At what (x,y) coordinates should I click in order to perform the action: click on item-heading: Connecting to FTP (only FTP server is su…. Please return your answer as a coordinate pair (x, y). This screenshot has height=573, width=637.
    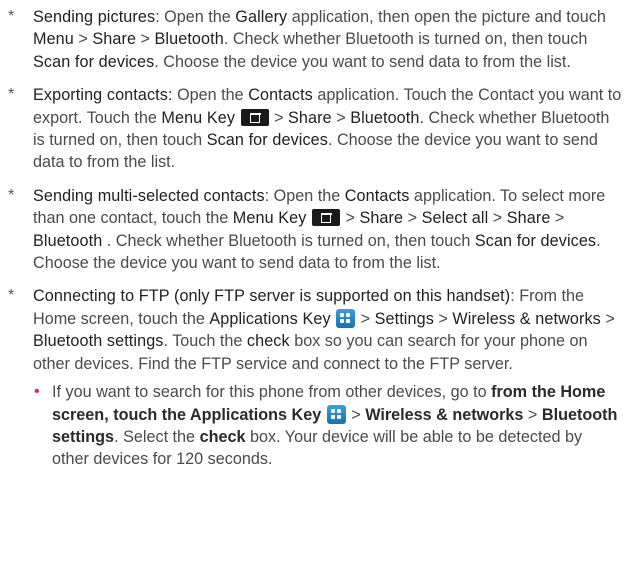
    Looking at the image, I should click on (272, 296).